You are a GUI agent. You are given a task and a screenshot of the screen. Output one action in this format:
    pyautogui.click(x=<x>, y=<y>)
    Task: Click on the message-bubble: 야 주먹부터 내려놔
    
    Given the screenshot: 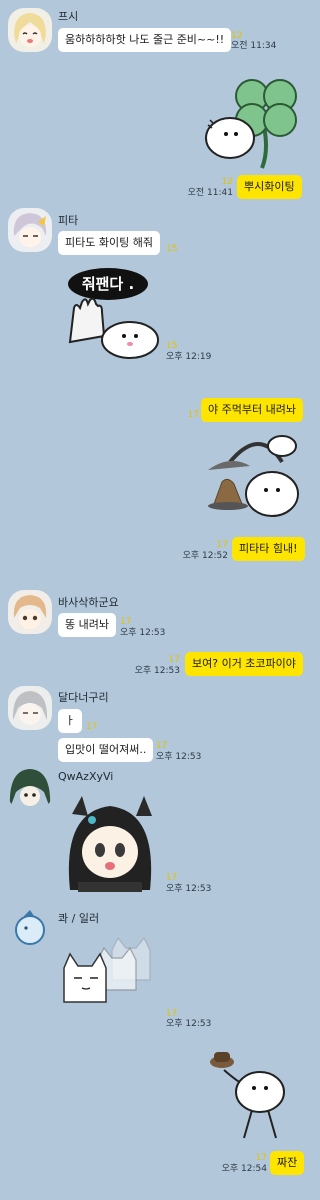 What is the action you would take?
    pyautogui.click(x=252, y=410)
    